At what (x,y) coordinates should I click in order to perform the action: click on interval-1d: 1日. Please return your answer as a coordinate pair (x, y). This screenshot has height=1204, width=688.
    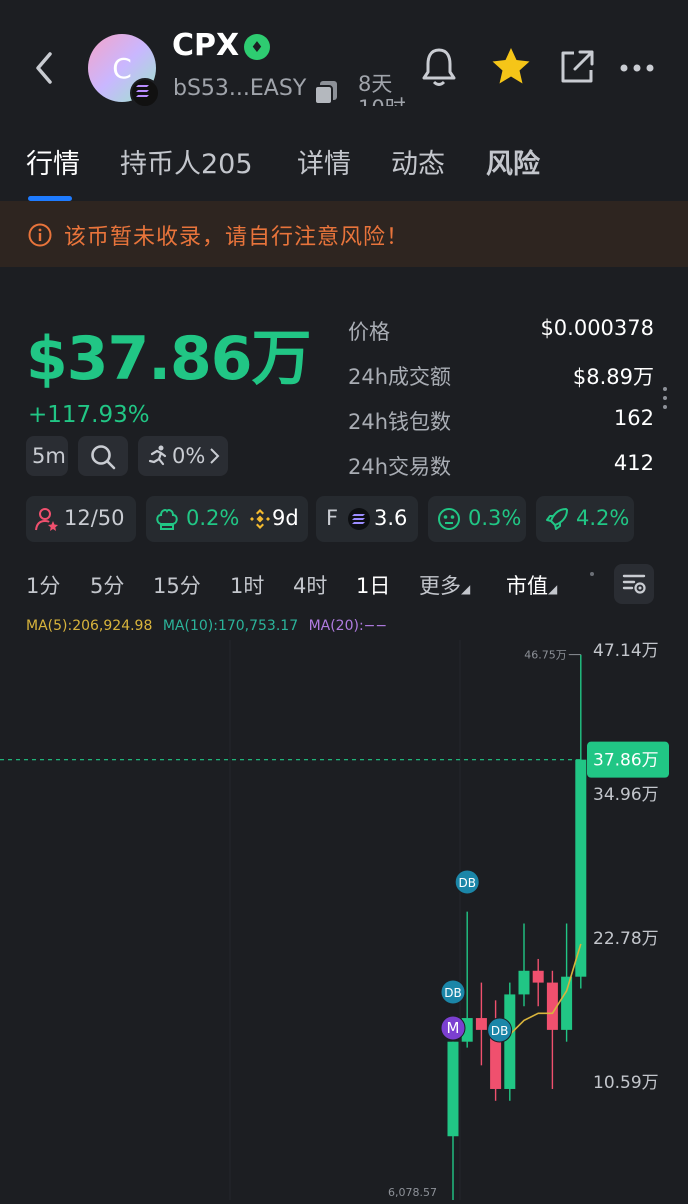
    Looking at the image, I should click on (373, 585).